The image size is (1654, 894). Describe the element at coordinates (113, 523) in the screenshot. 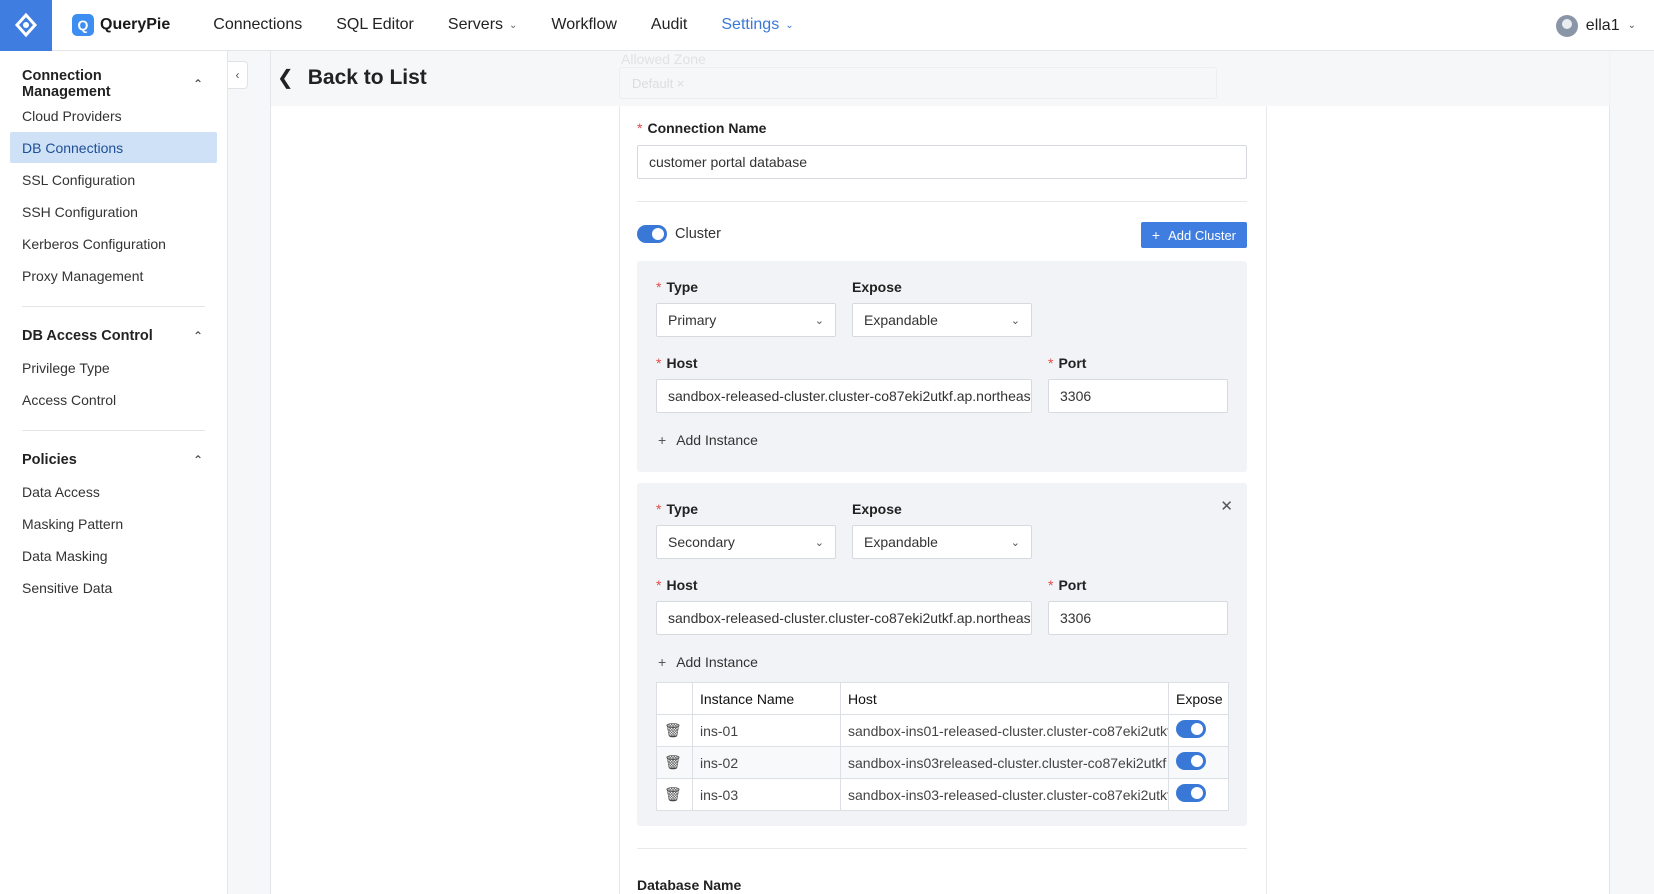

I see `sidebar-item-masking-pattern: Masking Pattern` at that location.